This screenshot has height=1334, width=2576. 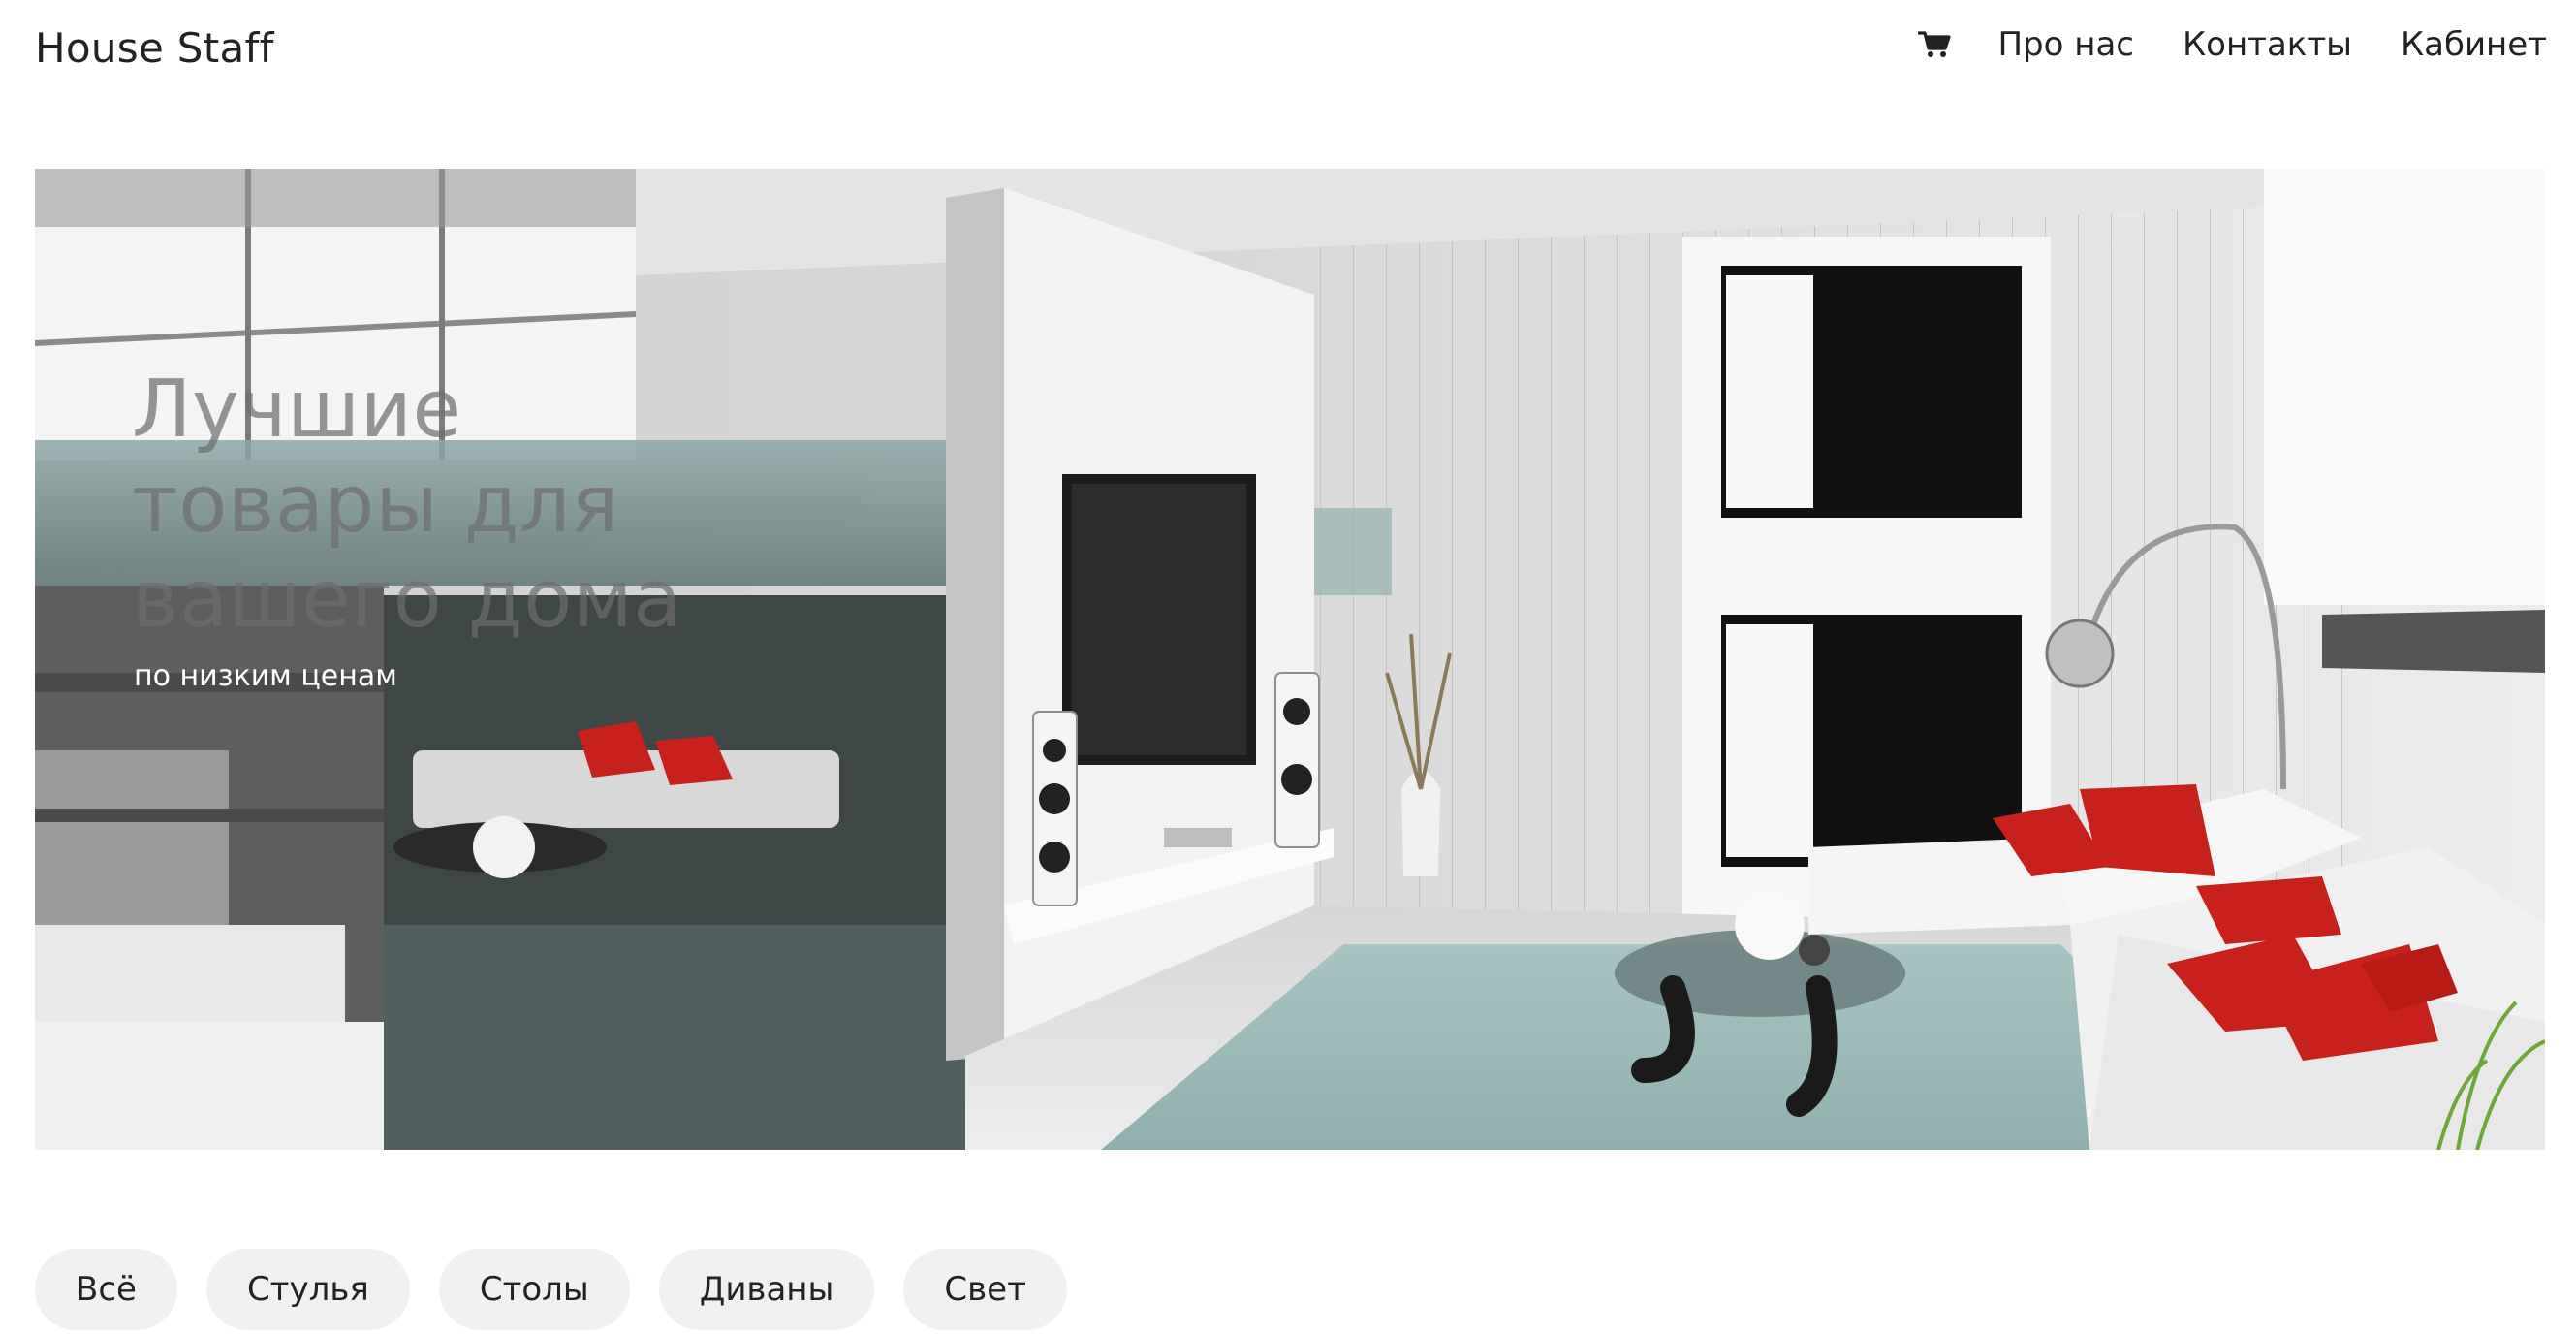 I want to click on category-filters: Всё Стулья Столы Диваны Свет, so click(x=565, y=1289).